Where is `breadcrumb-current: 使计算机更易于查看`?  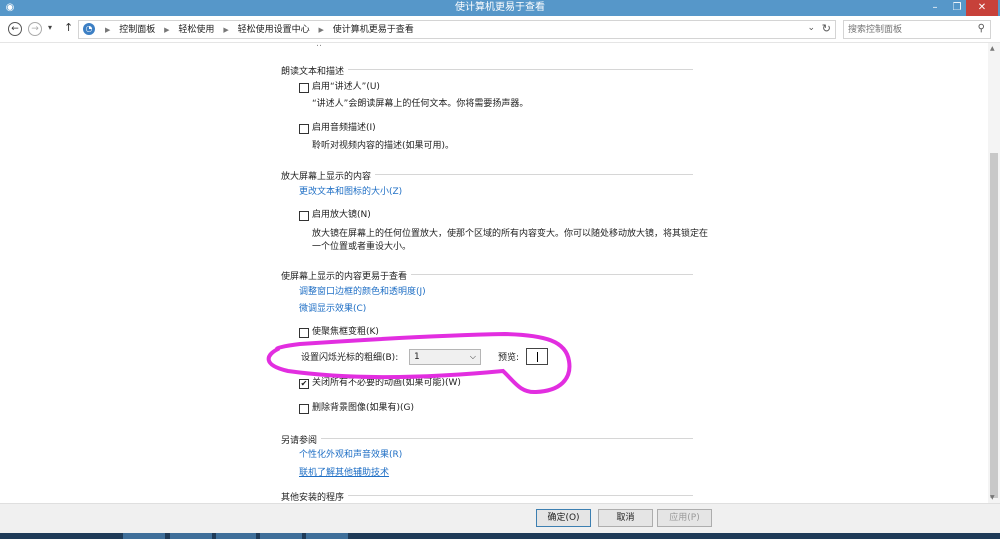
breadcrumb-current: 使计算机更易于查看 is located at coordinates (373, 30).